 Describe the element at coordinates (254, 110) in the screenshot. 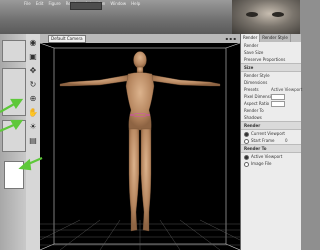

I see `row-render-to: Render To` at that location.